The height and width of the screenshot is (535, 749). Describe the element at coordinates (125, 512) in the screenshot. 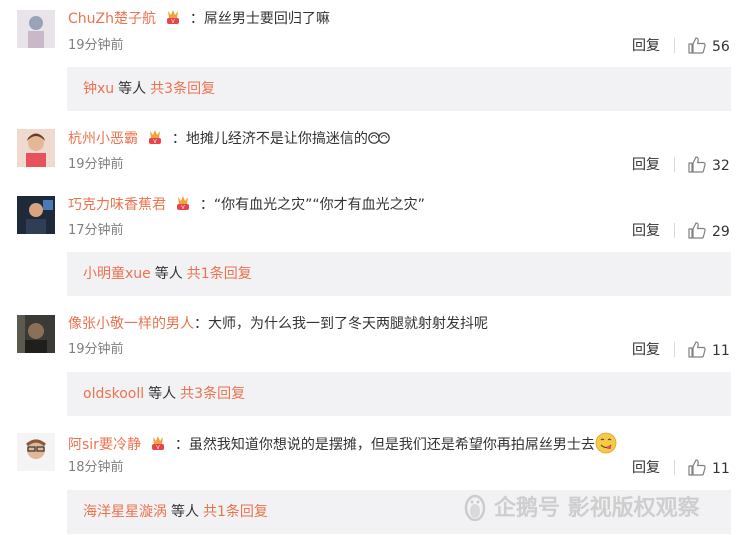

I see `sub-reply-user: 海洋星星漩涡` at that location.